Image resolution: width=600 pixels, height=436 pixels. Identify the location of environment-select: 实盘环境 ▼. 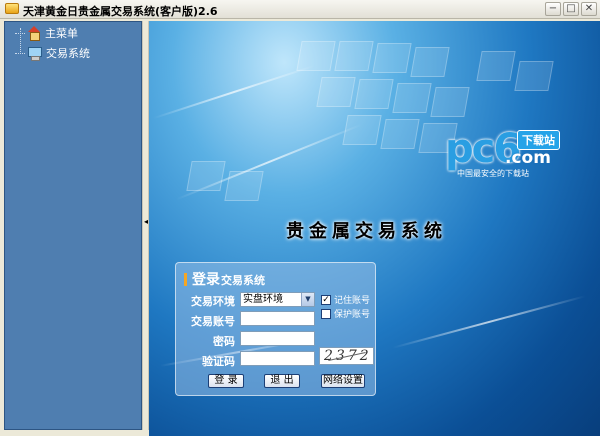
(277, 299).